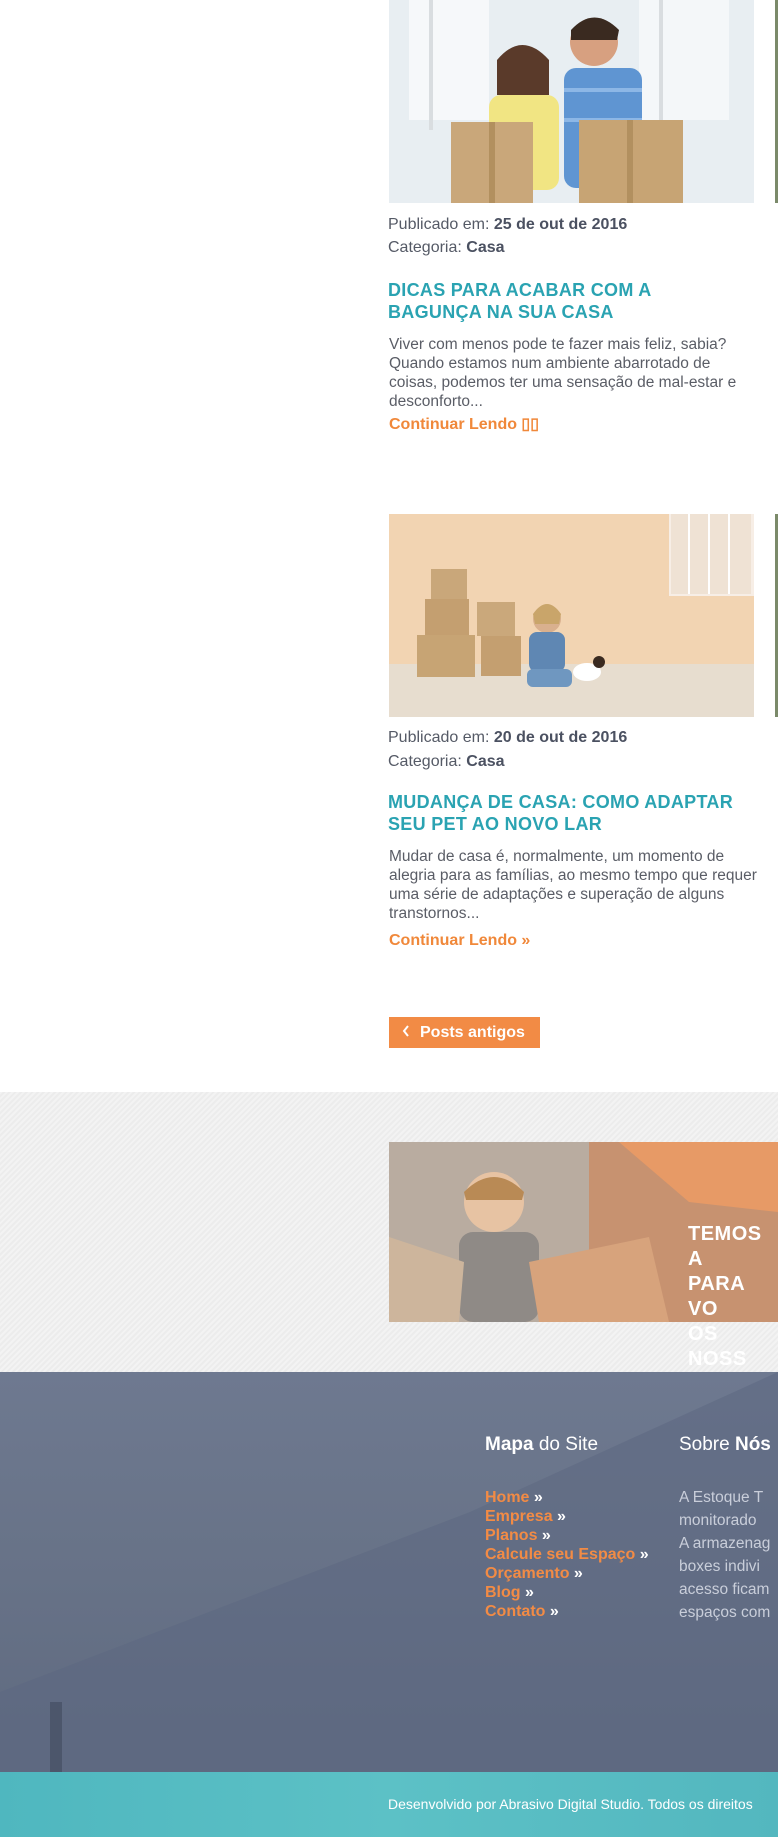 The width and height of the screenshot is (778, 1837). Describe the element at coordinates (542, 1444) in the screenshot. I see `sitemap-heading: Mapa do Site` at that location.